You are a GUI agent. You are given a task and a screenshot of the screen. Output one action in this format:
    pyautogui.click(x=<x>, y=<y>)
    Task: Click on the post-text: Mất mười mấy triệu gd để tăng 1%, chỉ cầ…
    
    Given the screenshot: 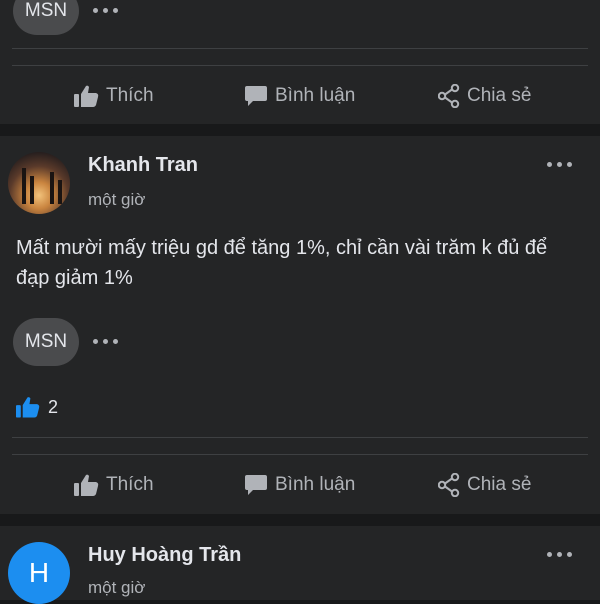 What is the action you would take?
    pyautogui.click(x=282, y=263)
    